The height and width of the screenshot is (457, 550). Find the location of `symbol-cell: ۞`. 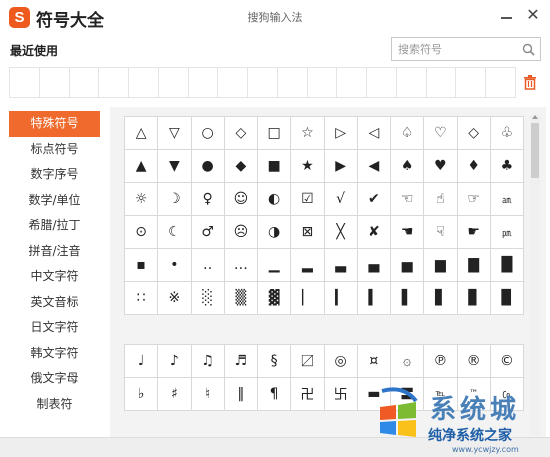

symbol-cell: ۞ is located at coordinates (408, 361).